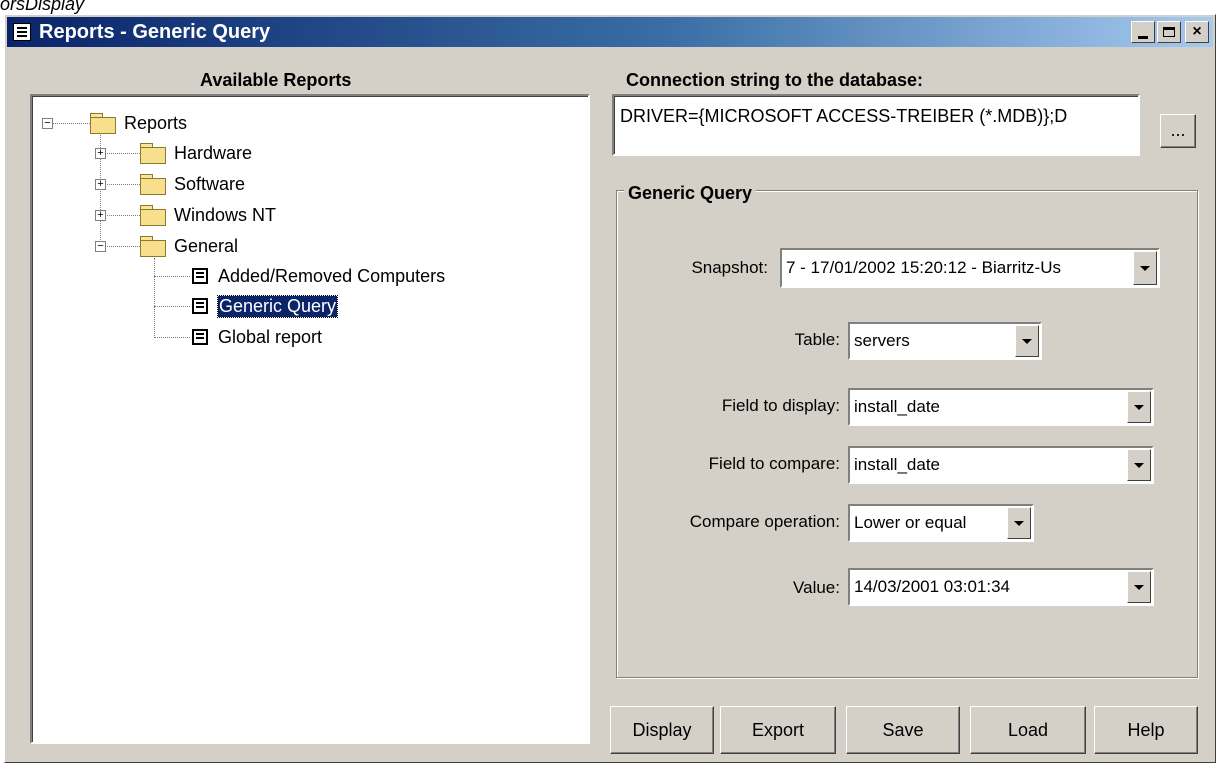 The image size is (1216, 763). I want to click on table-value: servers, so click(882, 340).